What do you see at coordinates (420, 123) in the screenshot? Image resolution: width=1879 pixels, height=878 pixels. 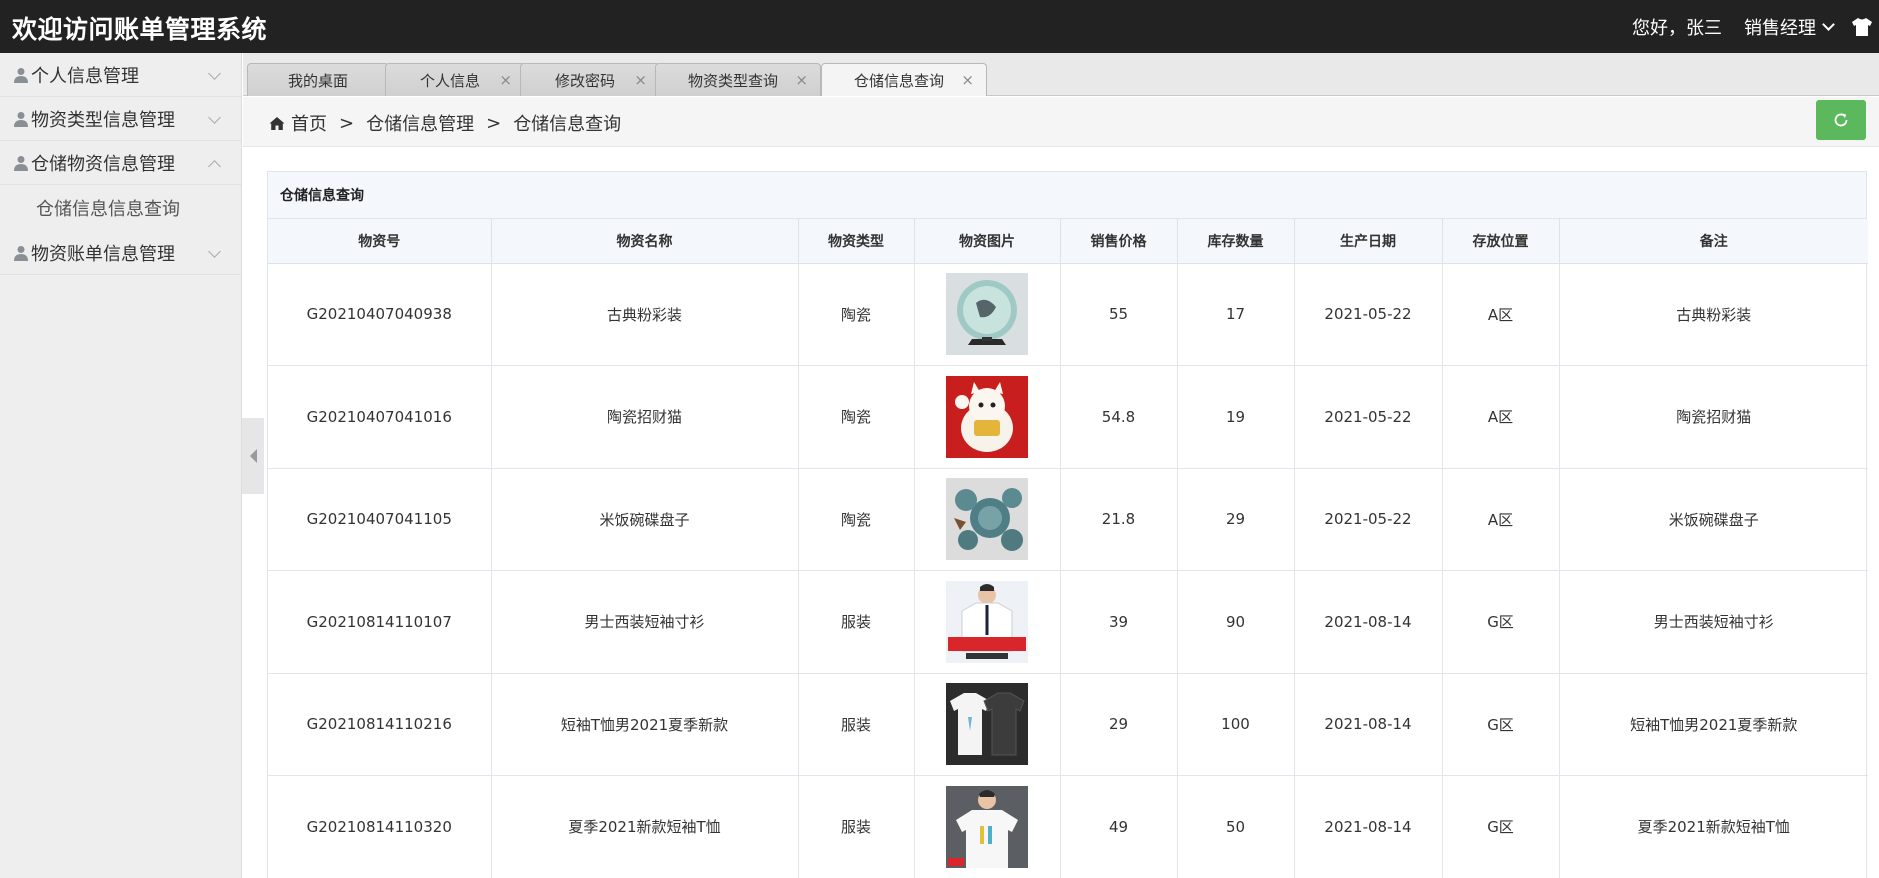 I see `breadcrumb-level1: 仓储信息管理` at bounding box center [420, 123].